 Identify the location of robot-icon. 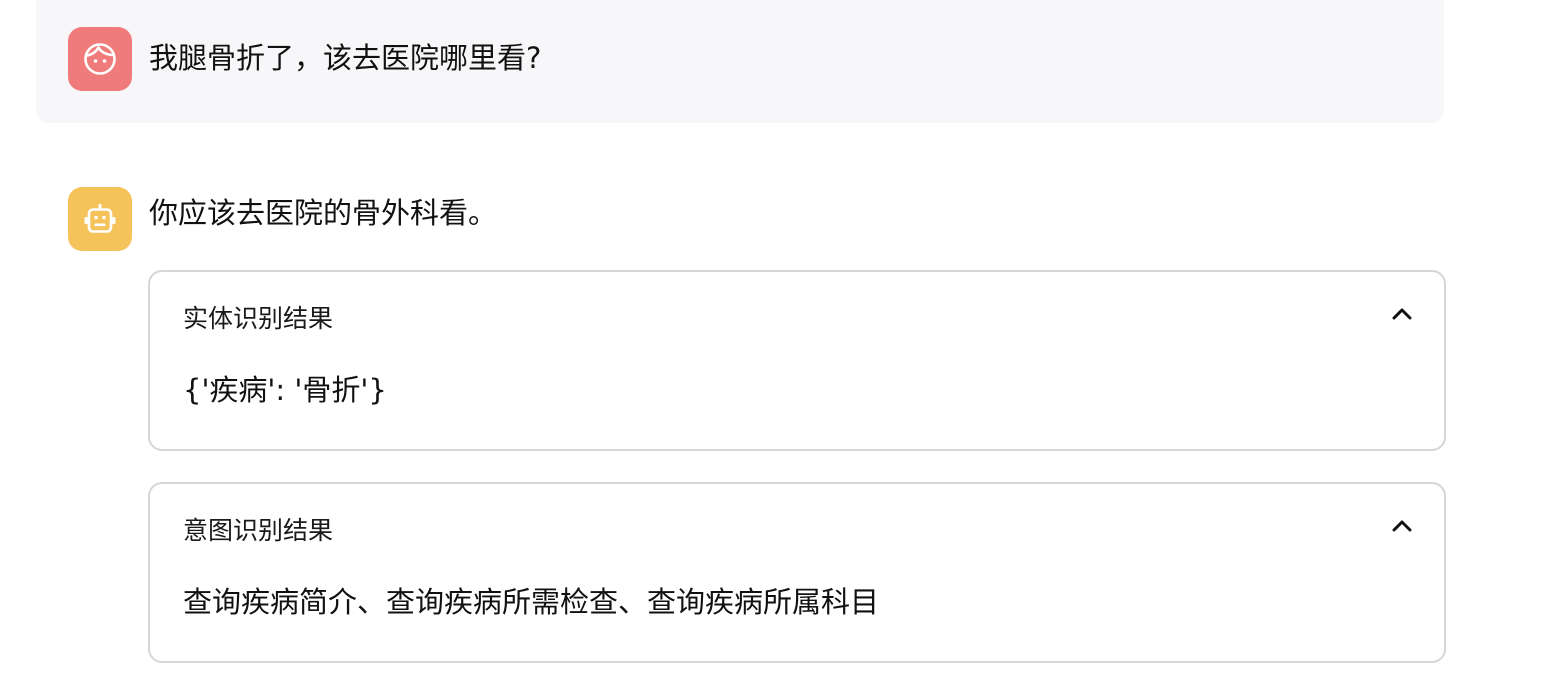
(100, 218).